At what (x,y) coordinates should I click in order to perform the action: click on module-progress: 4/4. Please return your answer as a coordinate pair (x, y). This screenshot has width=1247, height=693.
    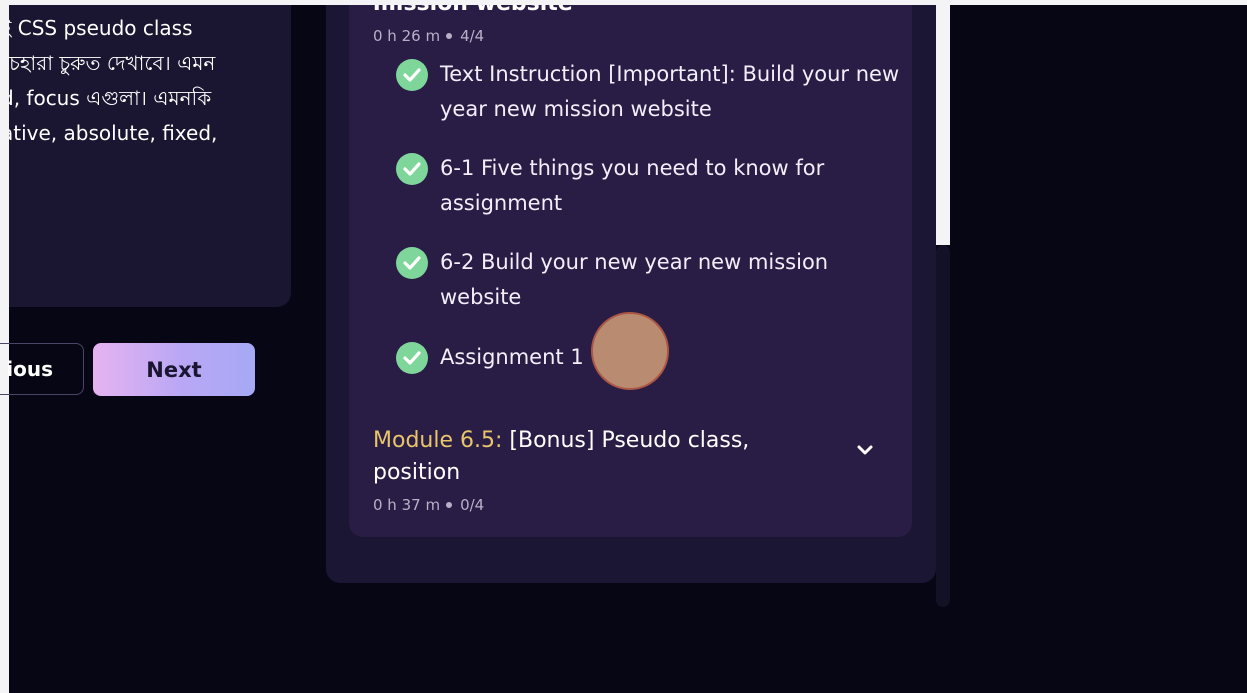
    Looking at the image, I should click on (472, 36).